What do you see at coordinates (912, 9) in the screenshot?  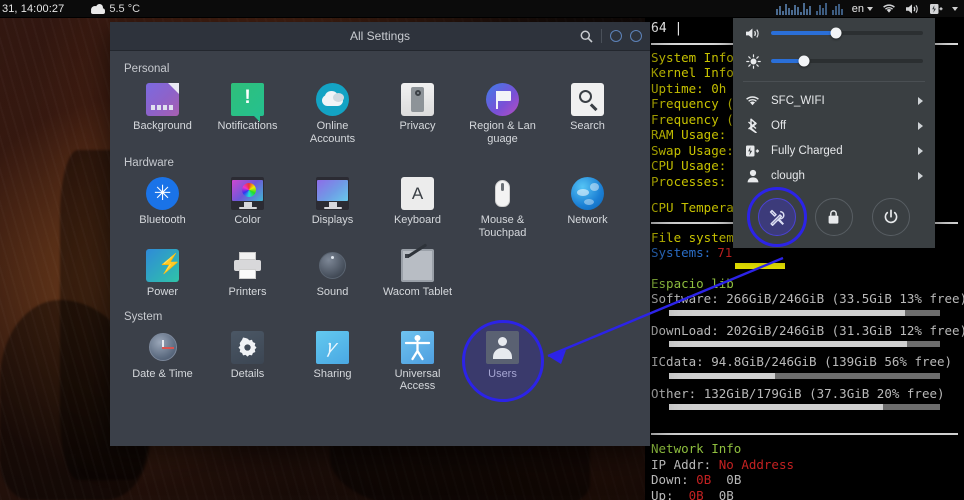 I see `volume-icon` at bounding box center [912, 9].